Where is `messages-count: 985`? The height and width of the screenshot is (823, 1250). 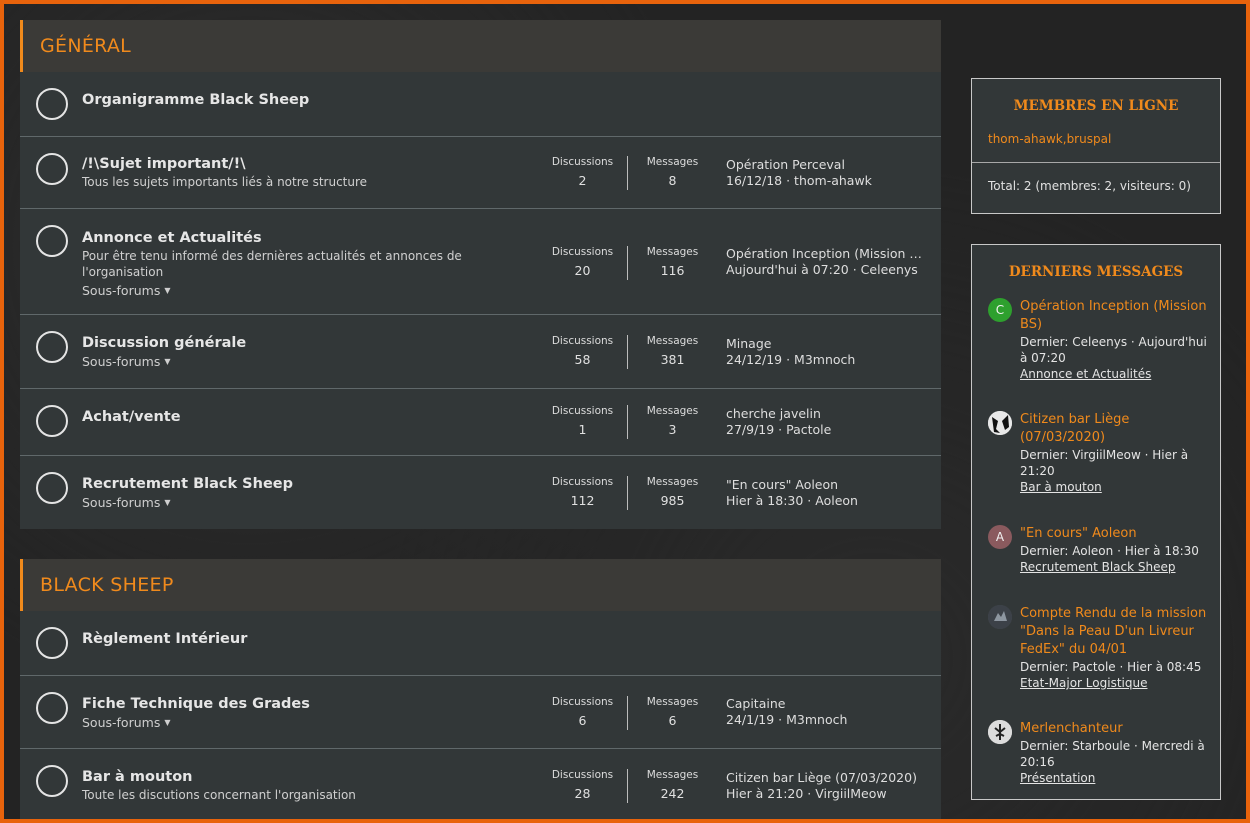
messages-count: 985 is located at coordinates (672, 500).